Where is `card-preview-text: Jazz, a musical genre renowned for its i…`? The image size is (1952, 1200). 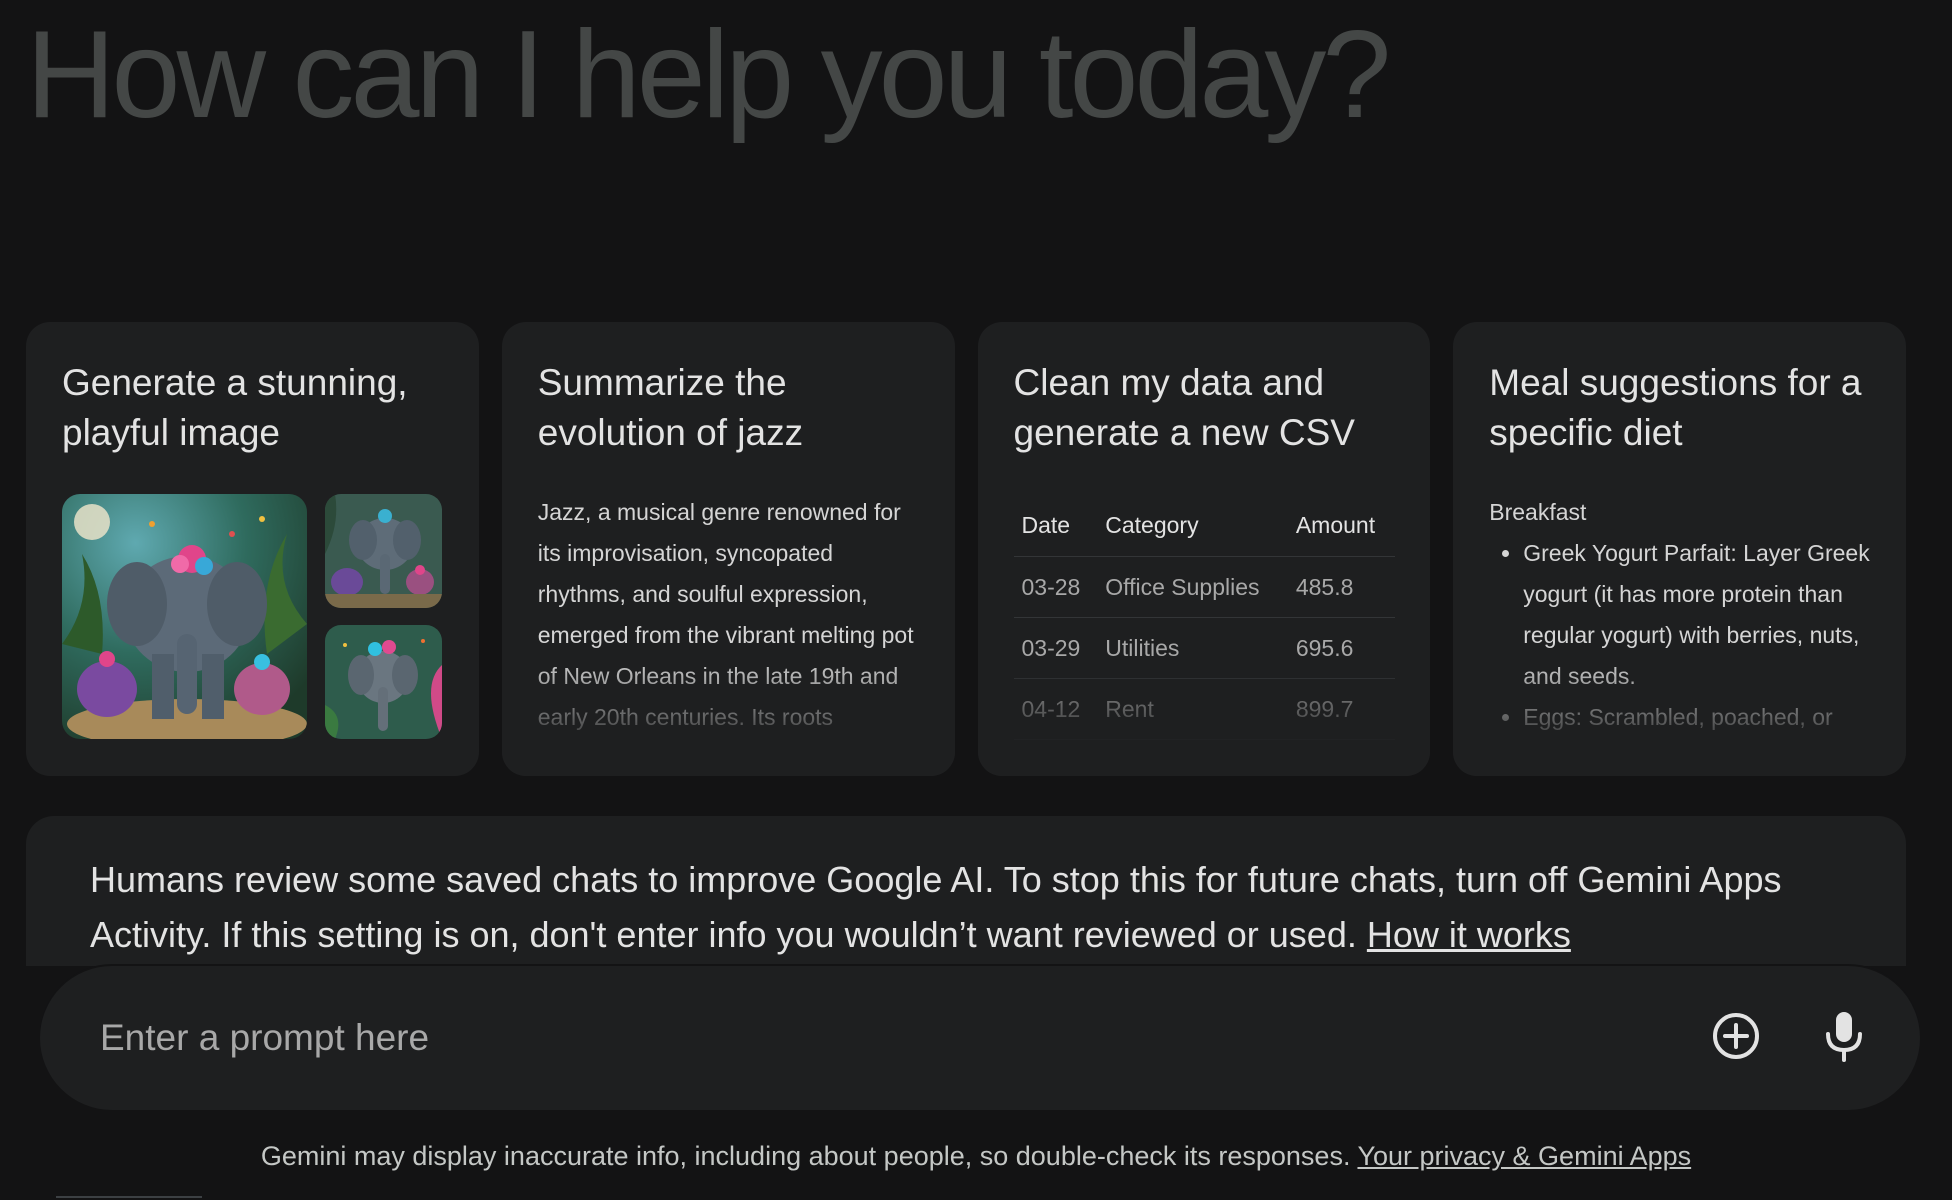
card-preview-text: Jazz, a musical genre renowned for its i… is located at coordinates (725, 614).